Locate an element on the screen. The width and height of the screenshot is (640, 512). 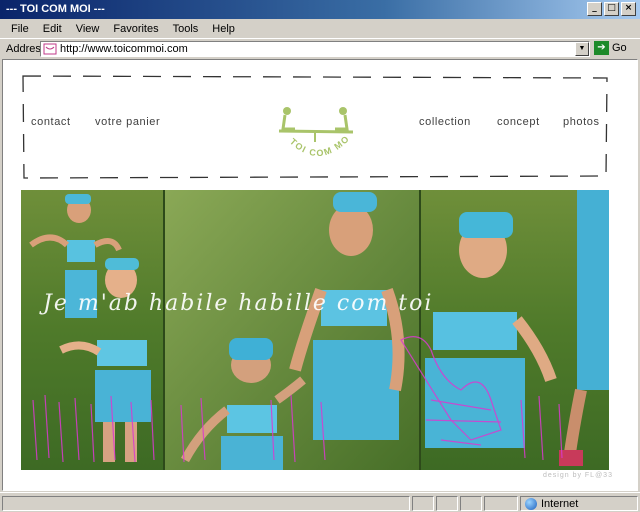
address-label: Address is located at coordinates (26, 48).